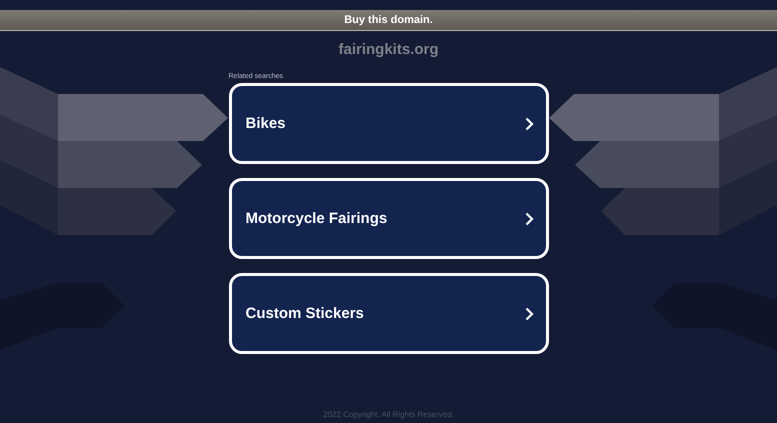 This screenshot has width=777, height=423. I want to click on related-search-link: Bikes, so click(388, 123).